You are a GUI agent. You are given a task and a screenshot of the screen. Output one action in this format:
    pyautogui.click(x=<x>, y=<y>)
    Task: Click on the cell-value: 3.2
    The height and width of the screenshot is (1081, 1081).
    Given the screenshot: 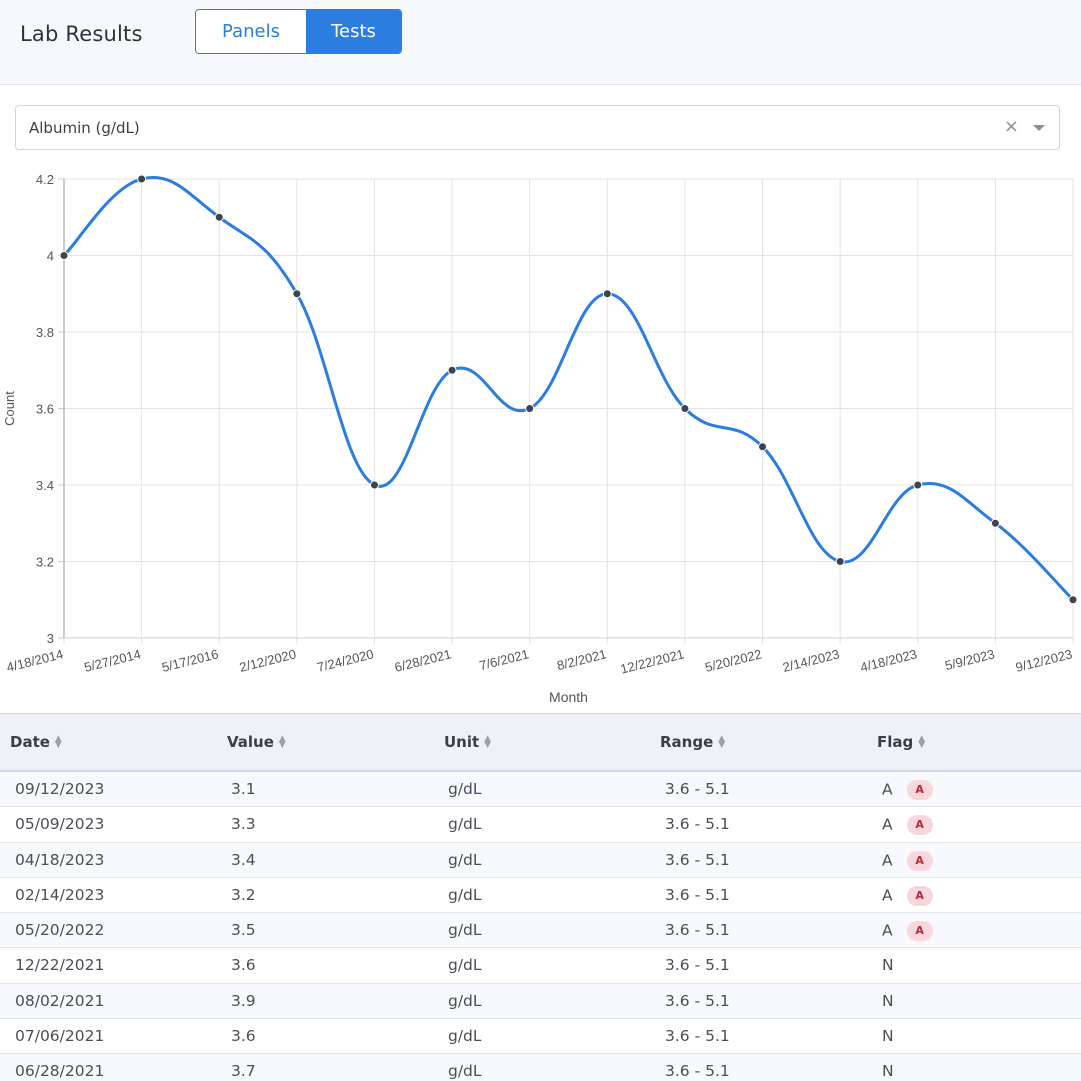 What is the action you would take?
    pyautogui.click(x=243, y=895)
    